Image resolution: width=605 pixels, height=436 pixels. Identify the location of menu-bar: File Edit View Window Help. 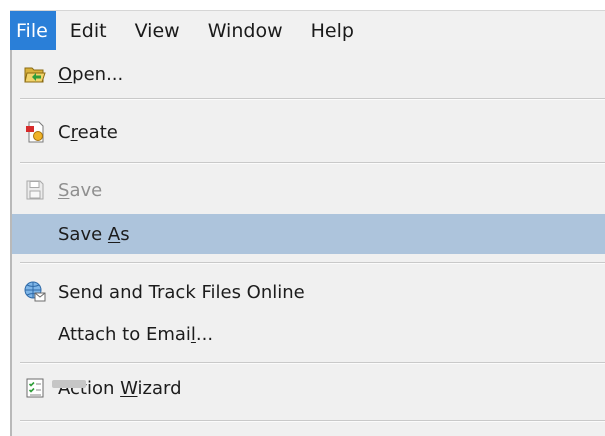
(307, 30).